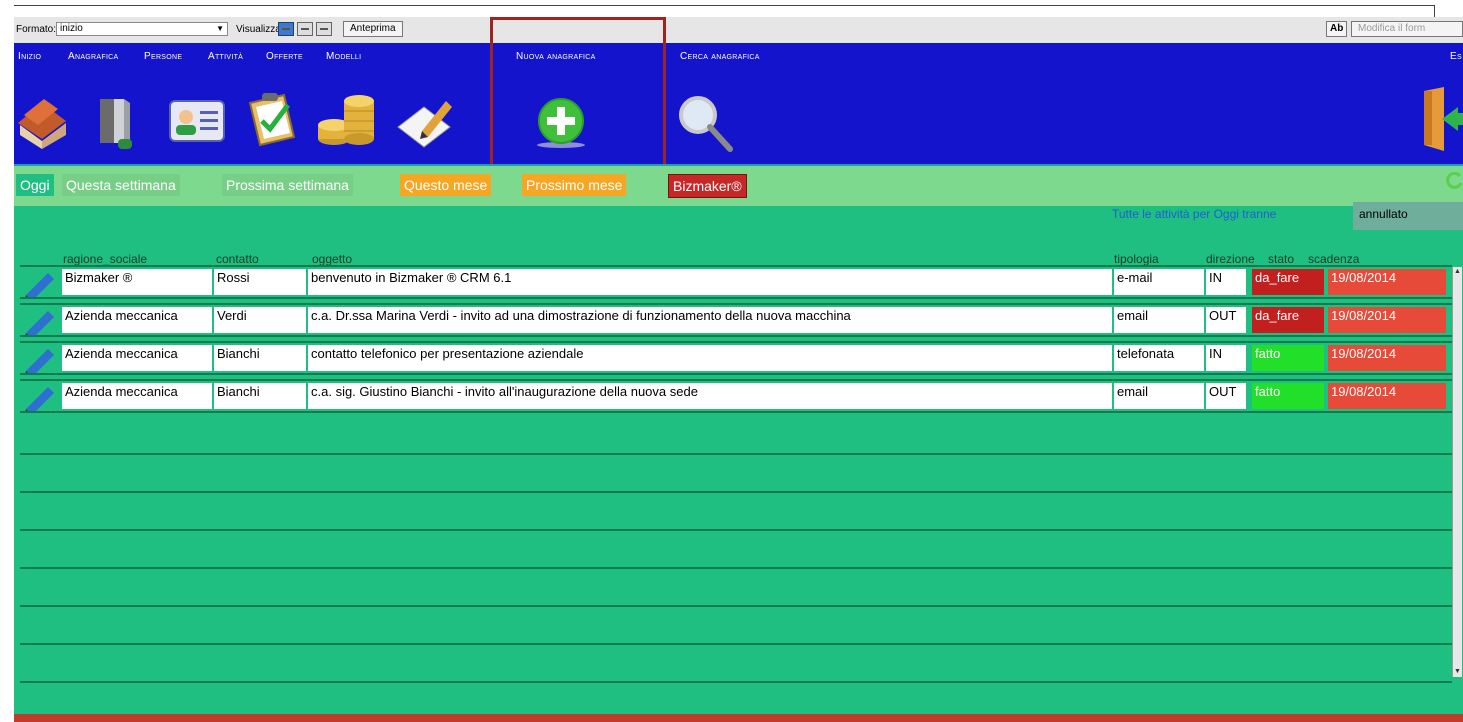  What do you see at coordinates (1333, 259) in the screenshot?
I see `col-header-scadenza: scadenza` at bounding box center [1333, 259].